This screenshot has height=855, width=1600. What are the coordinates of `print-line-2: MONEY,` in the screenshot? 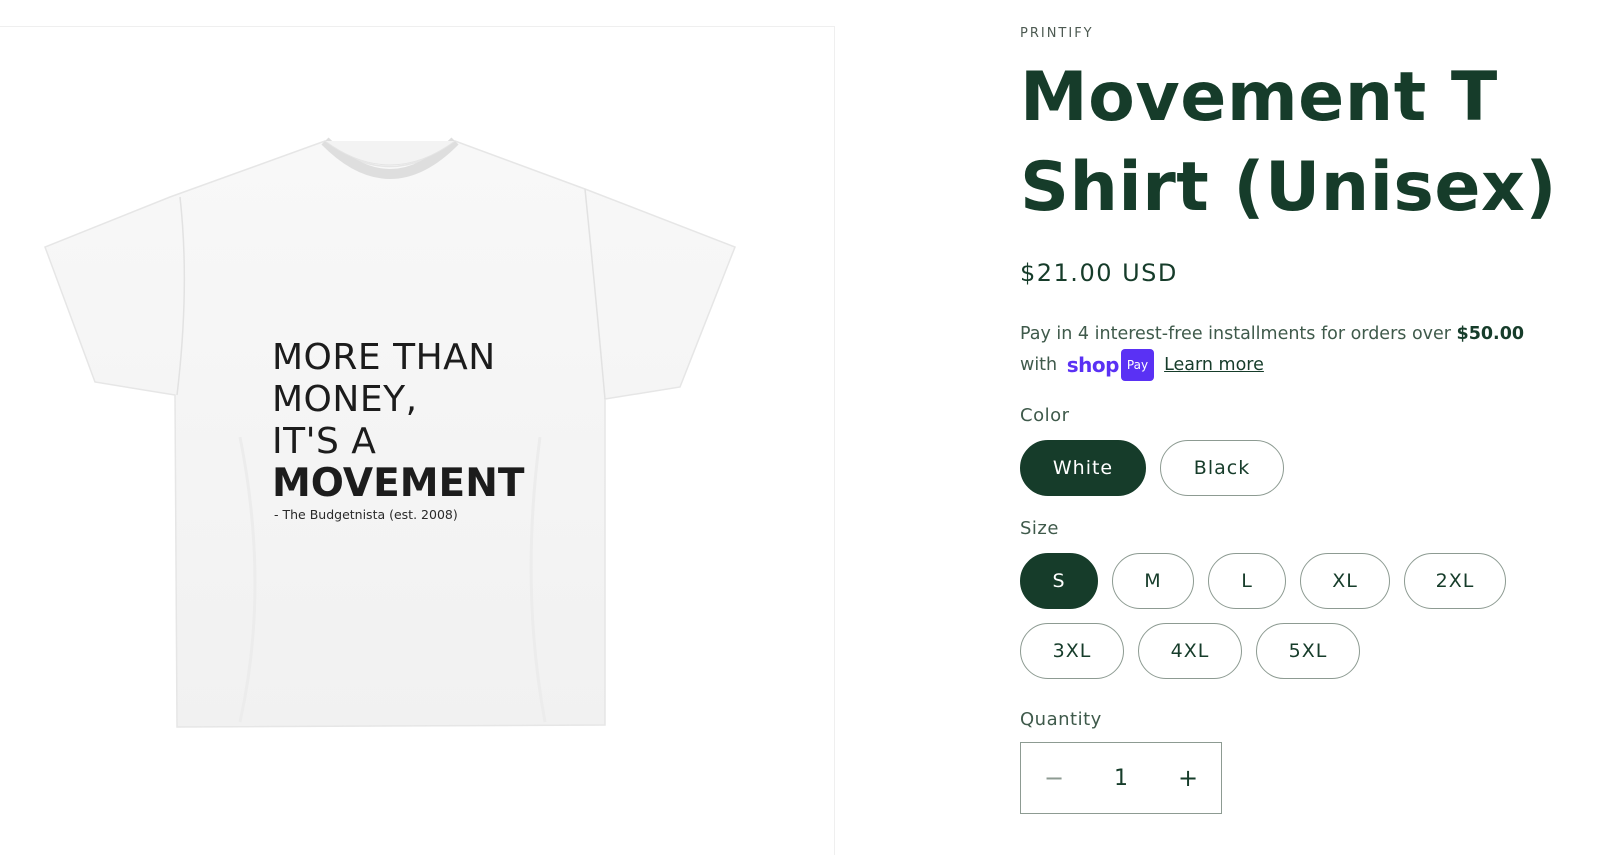 It's located at (345, 399).